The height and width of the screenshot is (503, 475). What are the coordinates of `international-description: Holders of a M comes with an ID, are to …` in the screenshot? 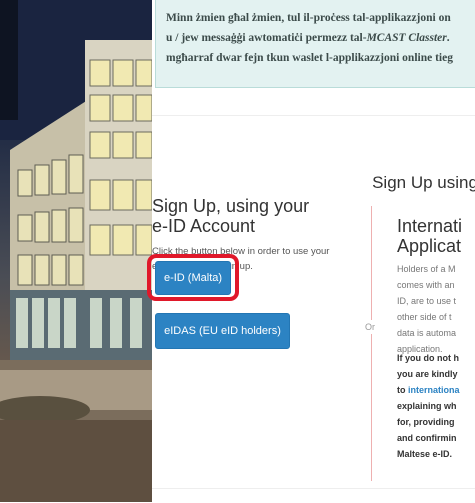 It's located at (436, 309).